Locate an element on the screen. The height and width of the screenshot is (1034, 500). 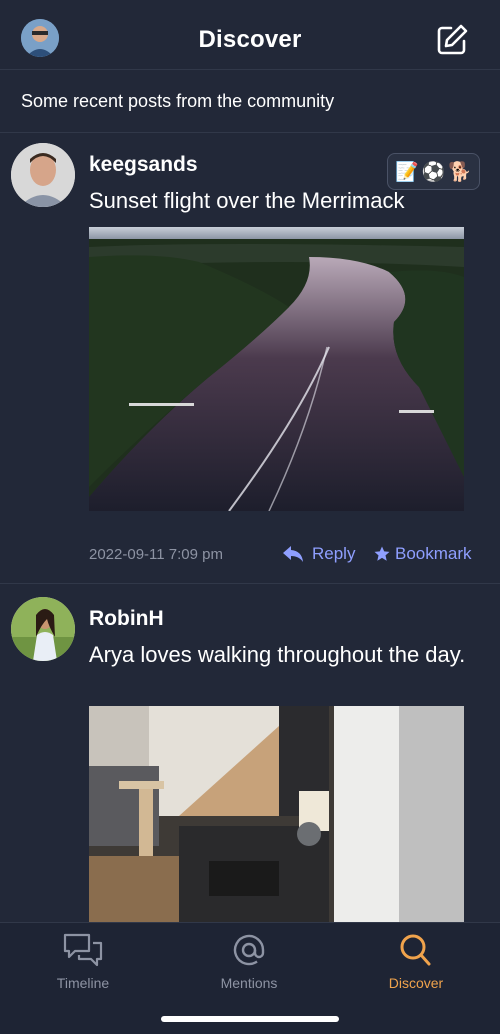
chat-bubbles-icon is located at coordinates (83, 950).